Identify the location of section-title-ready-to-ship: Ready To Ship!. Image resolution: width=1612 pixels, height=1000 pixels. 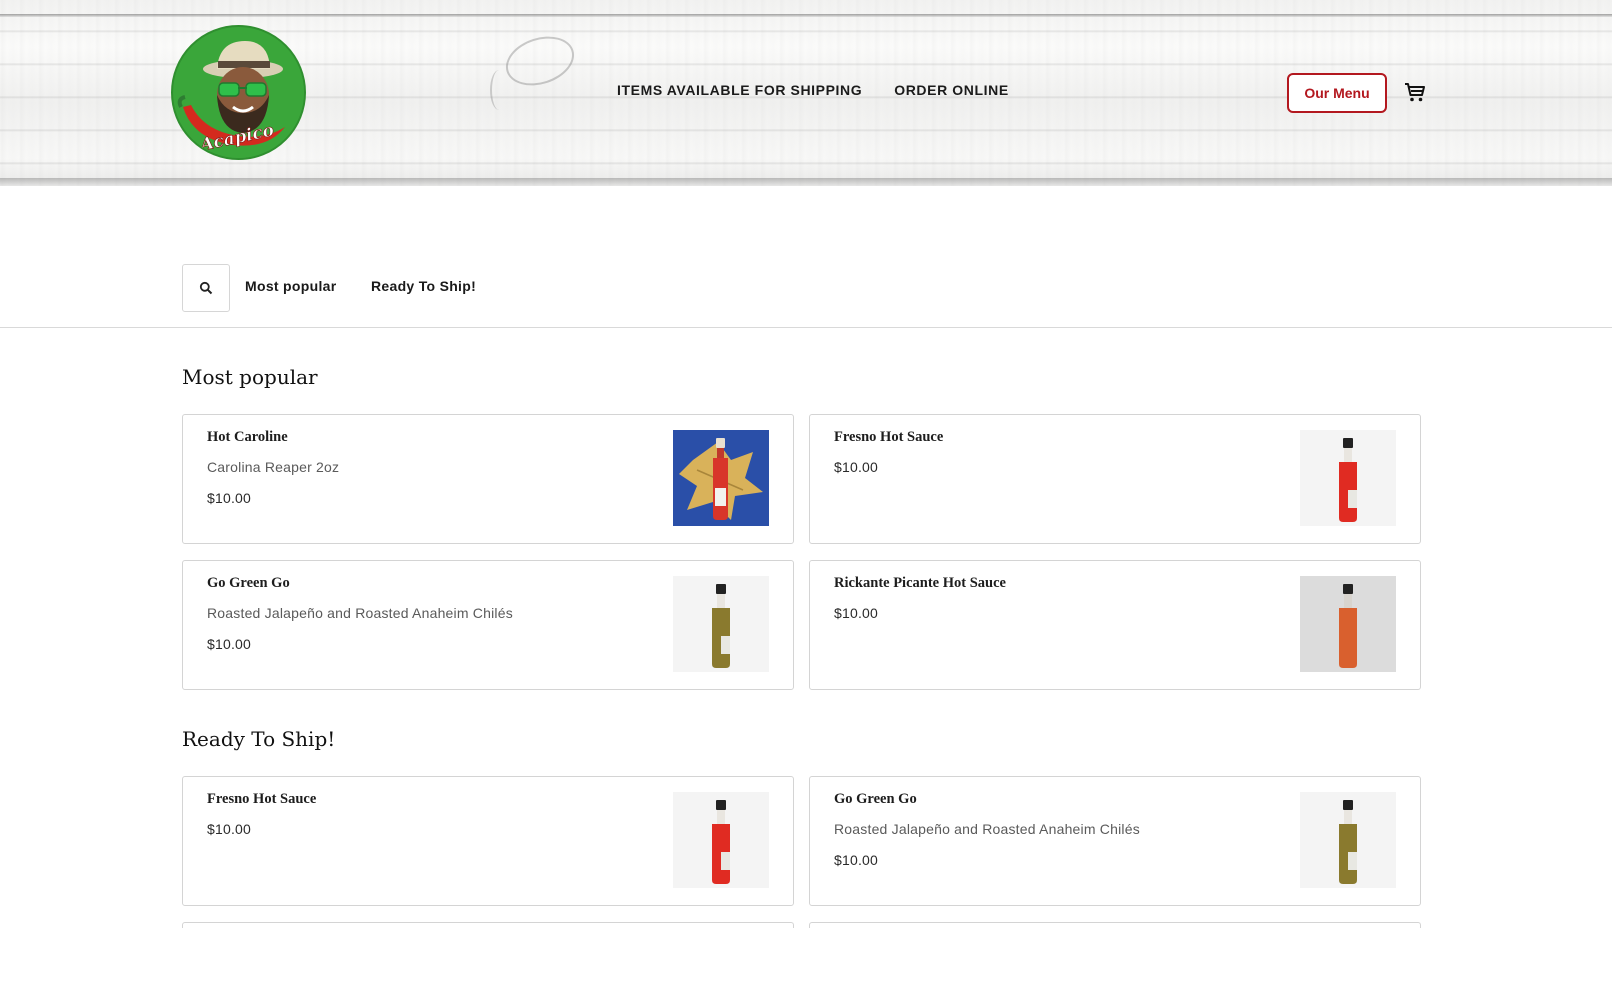
(259, 739).